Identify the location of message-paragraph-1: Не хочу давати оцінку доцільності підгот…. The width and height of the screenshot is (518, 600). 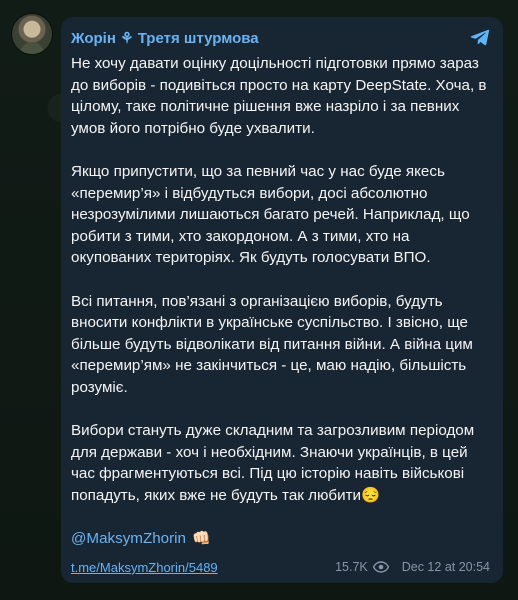
(279, 96).